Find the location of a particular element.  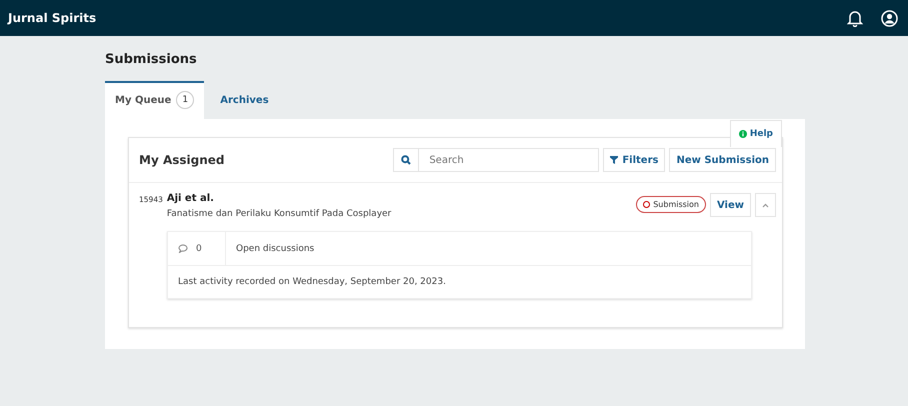

card-title: My Assigned is located at coordinates (182, 160).